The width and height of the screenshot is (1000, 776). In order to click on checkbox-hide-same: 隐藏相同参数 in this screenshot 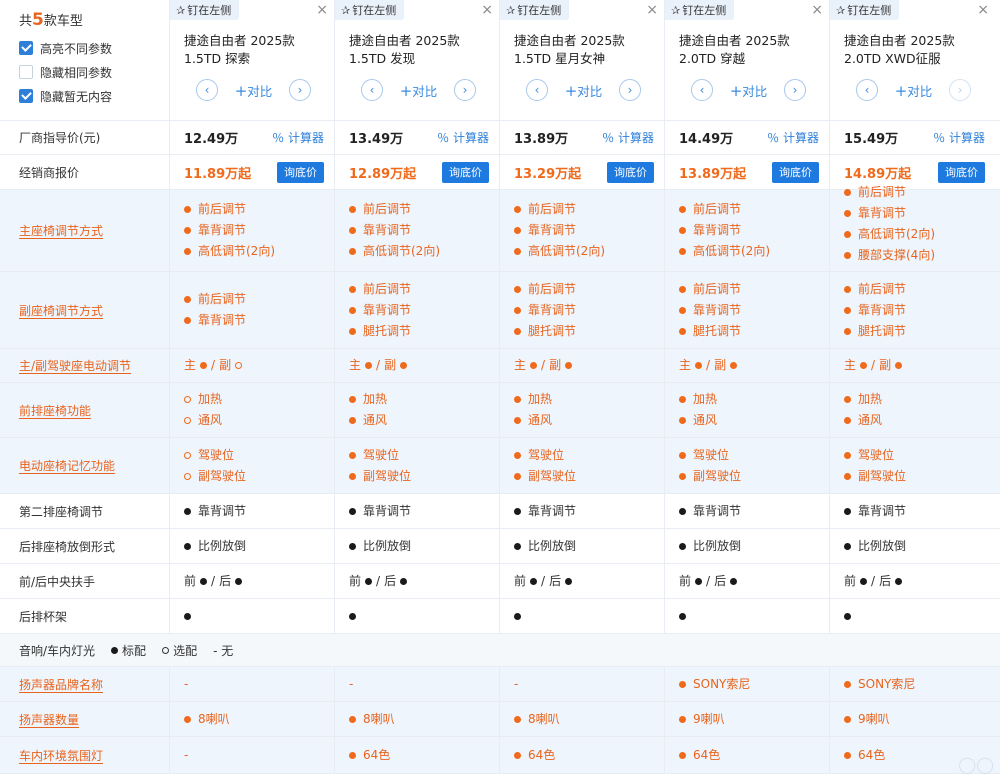, I will do `click(94, 72)`.